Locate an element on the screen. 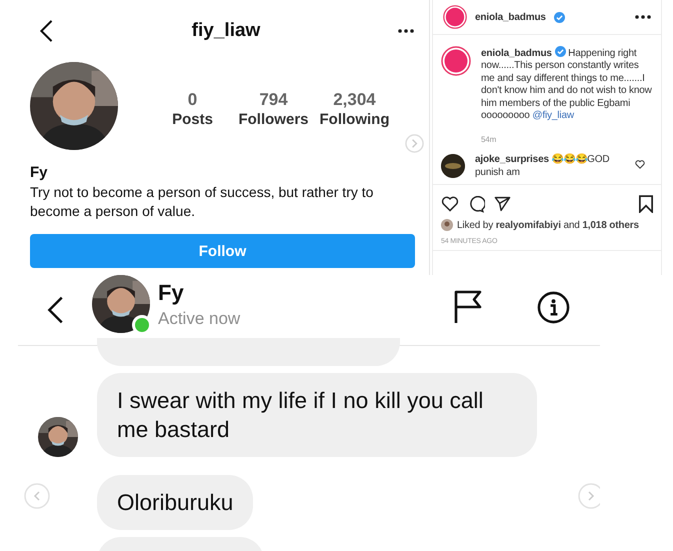 This screenshot has width=673, height=551. stat-label: Followers is located at coordinates (273, 119).